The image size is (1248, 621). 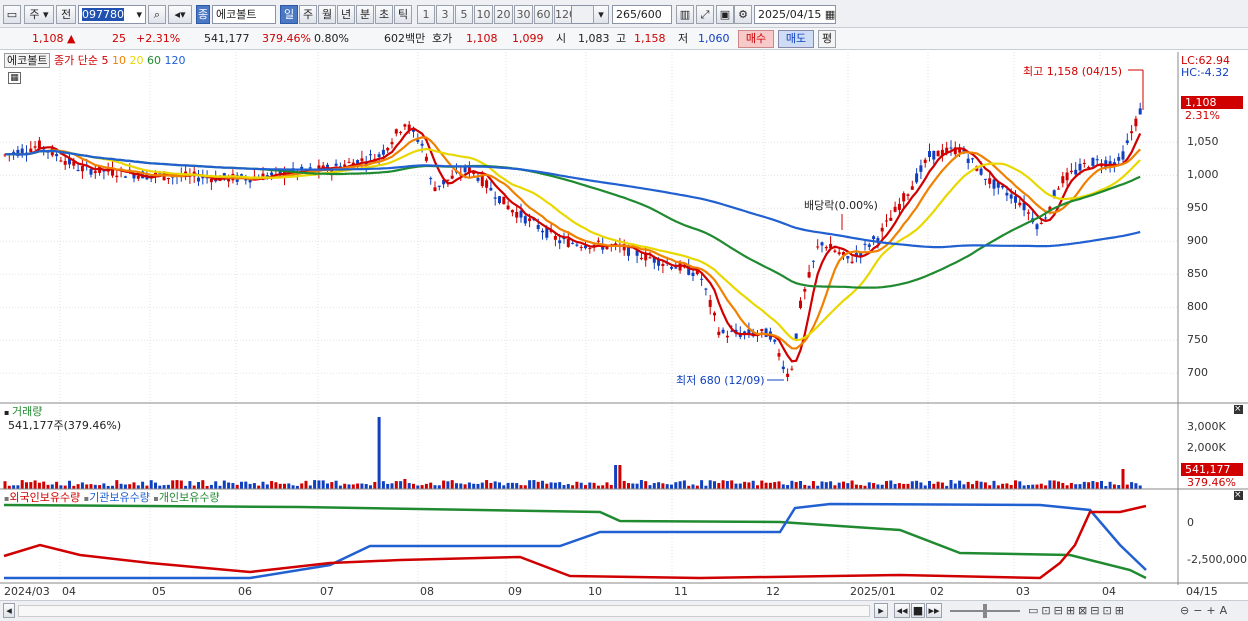 I want to click on forward-icon: ▸▸, so click(x=934, y=610).